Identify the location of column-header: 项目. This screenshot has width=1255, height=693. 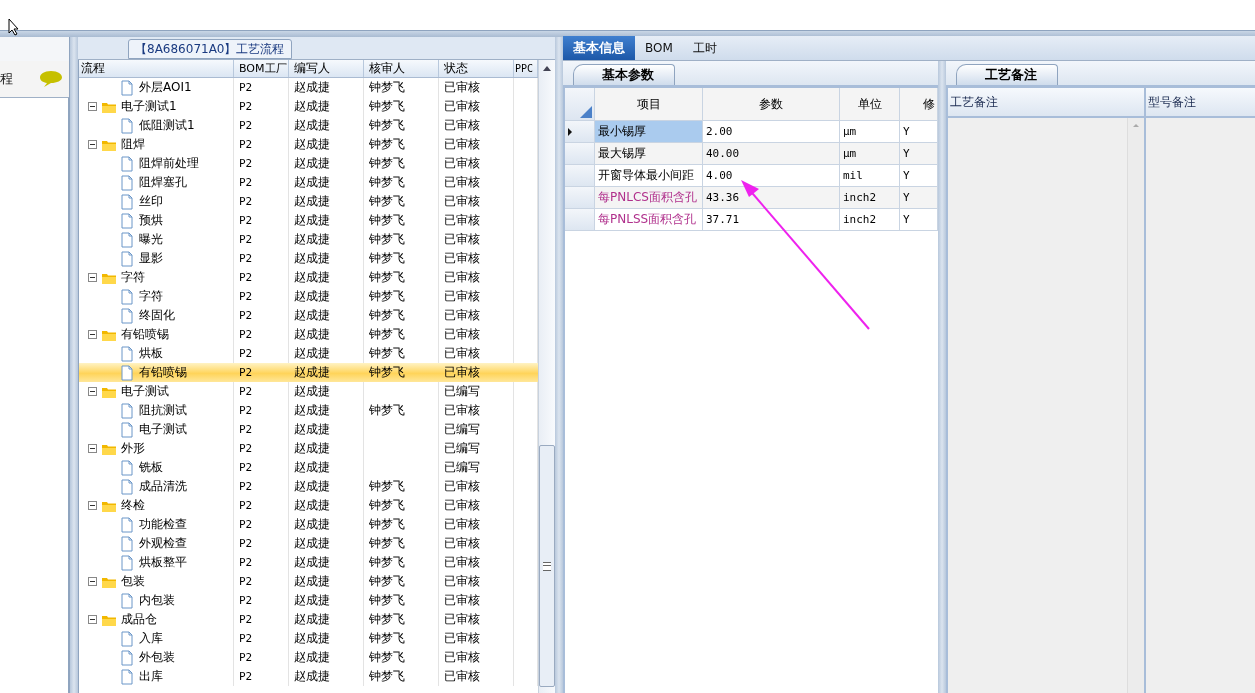
(649, 104).